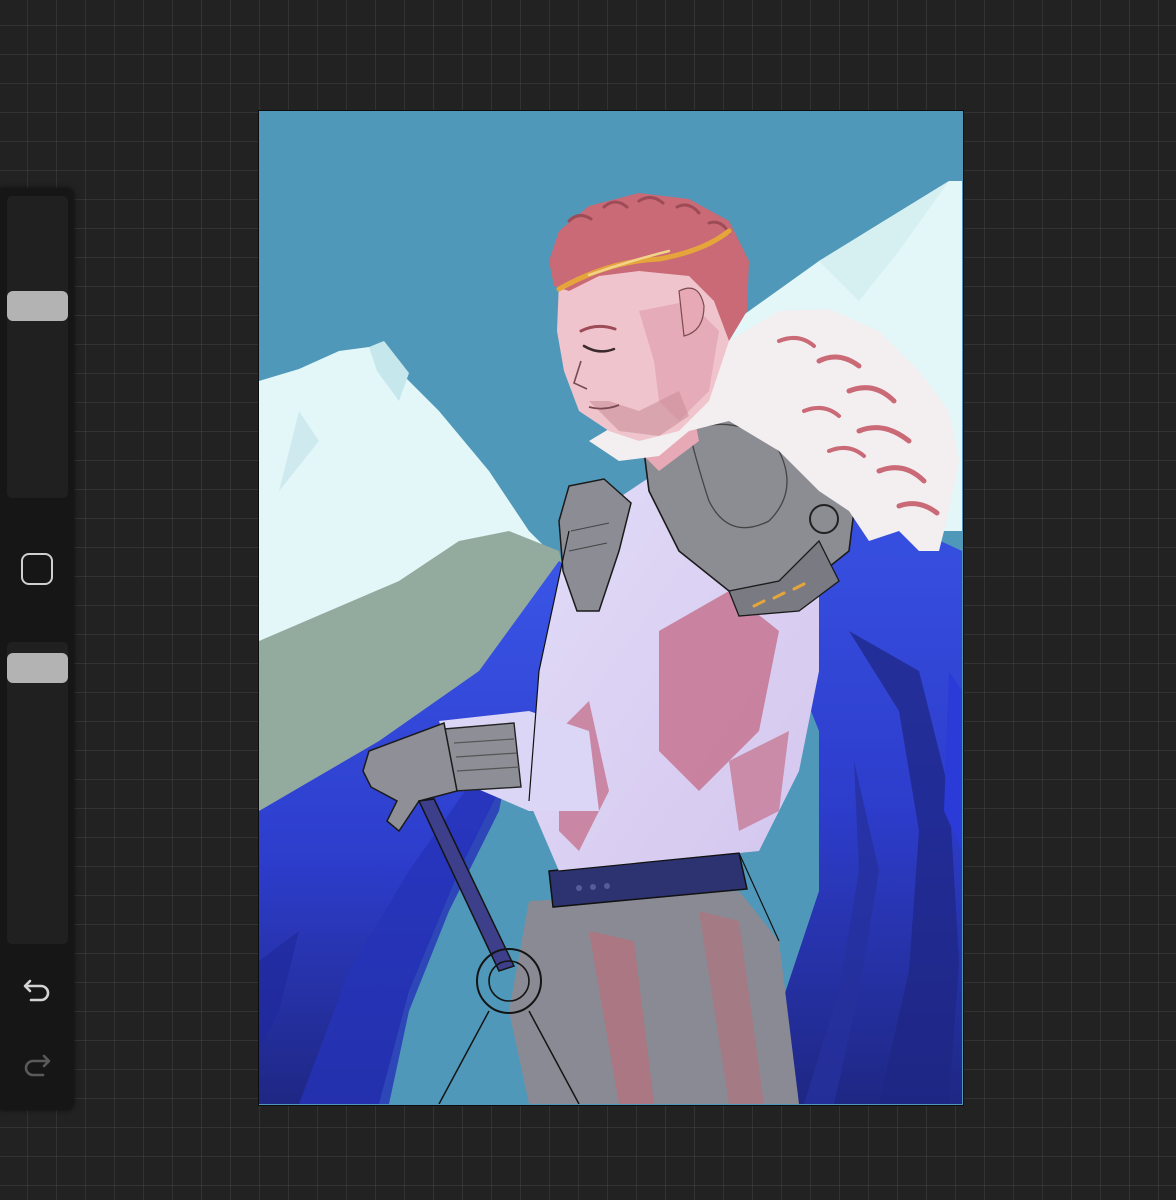 This screenshot has height=1200, width=1176. I want to click on sidebar, so click(37, 649).